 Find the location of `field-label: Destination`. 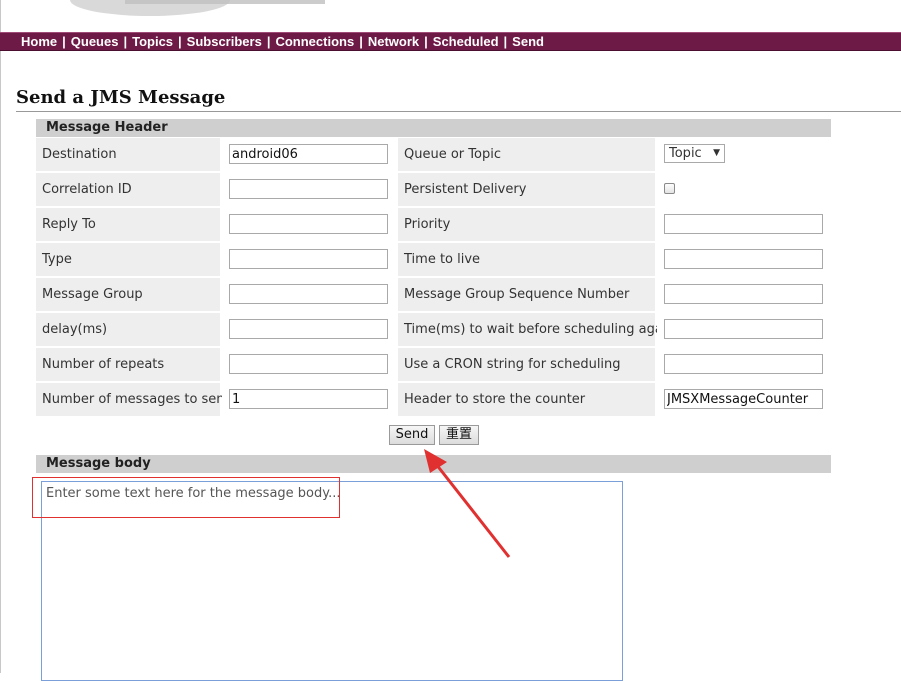

field-label: Destination is located at coordinates (79, 154).